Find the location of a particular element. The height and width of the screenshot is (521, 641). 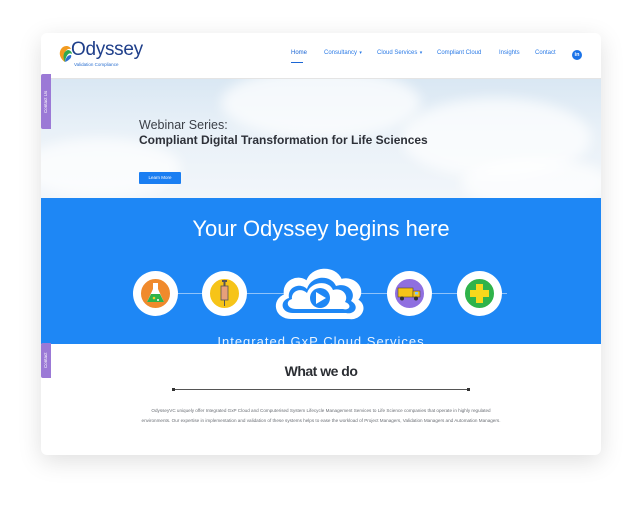

nav-cloud-services: Cloud Services ▾ is located at coordinates (399, 53).